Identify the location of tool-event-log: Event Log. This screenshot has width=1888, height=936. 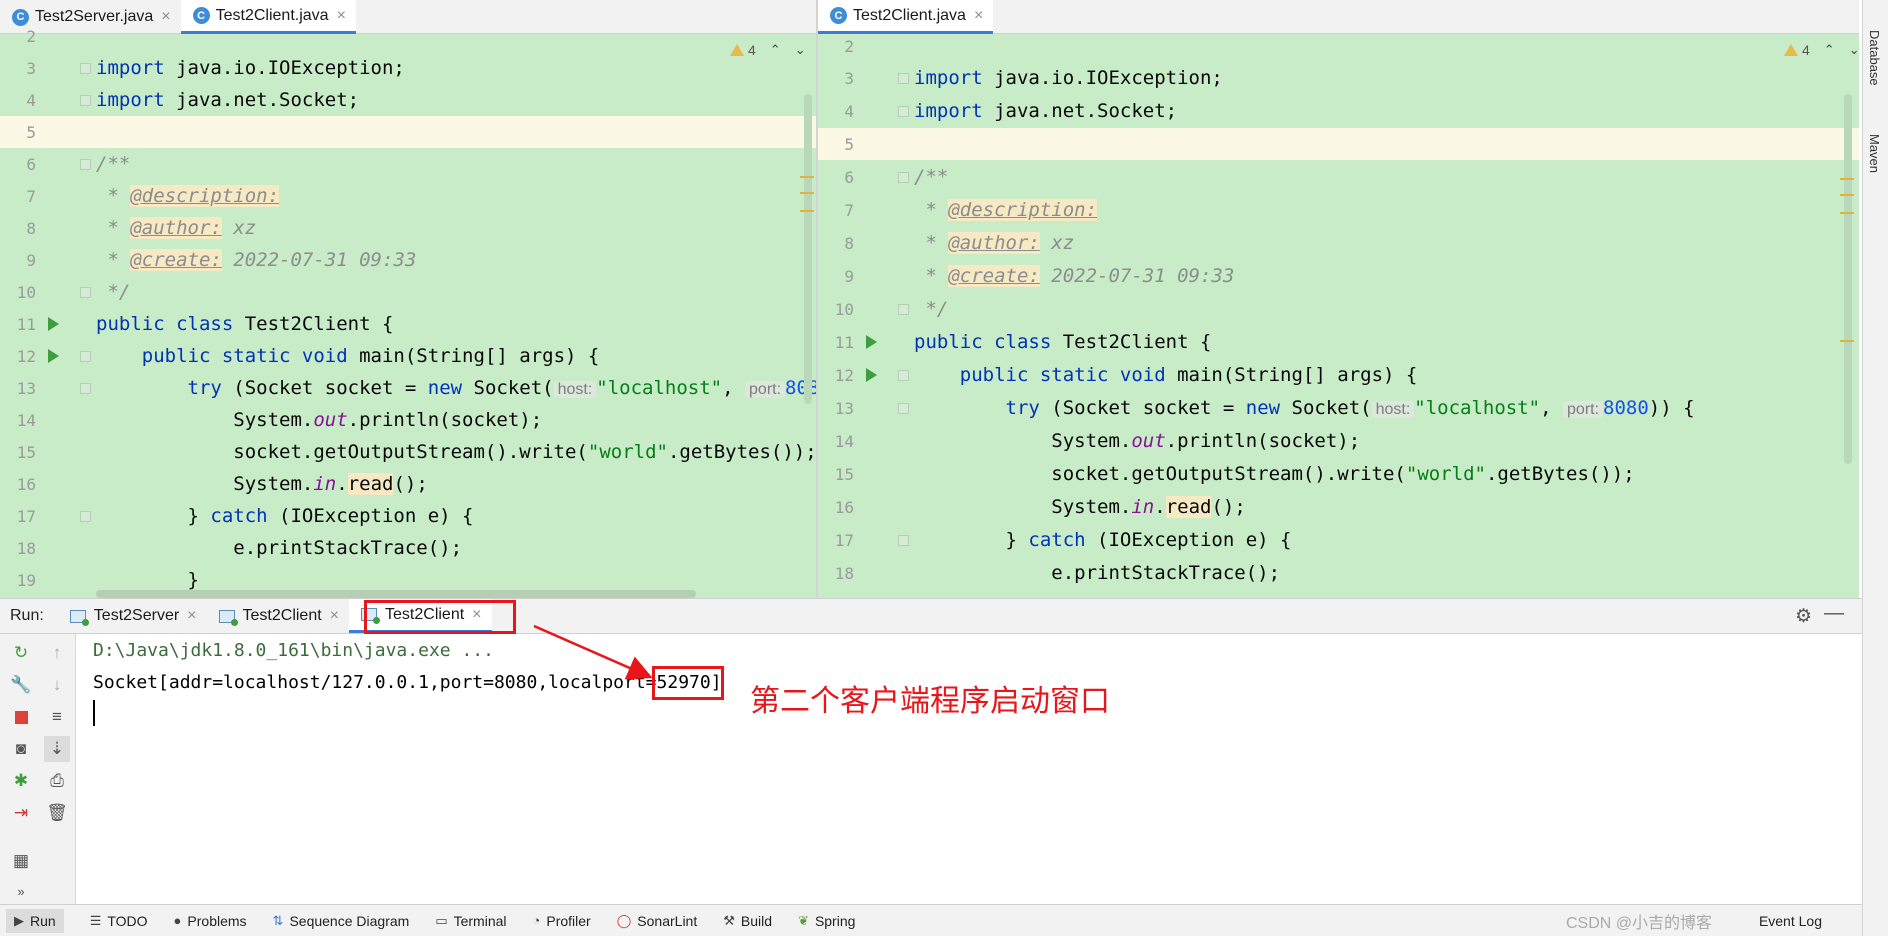
(1790, 921).